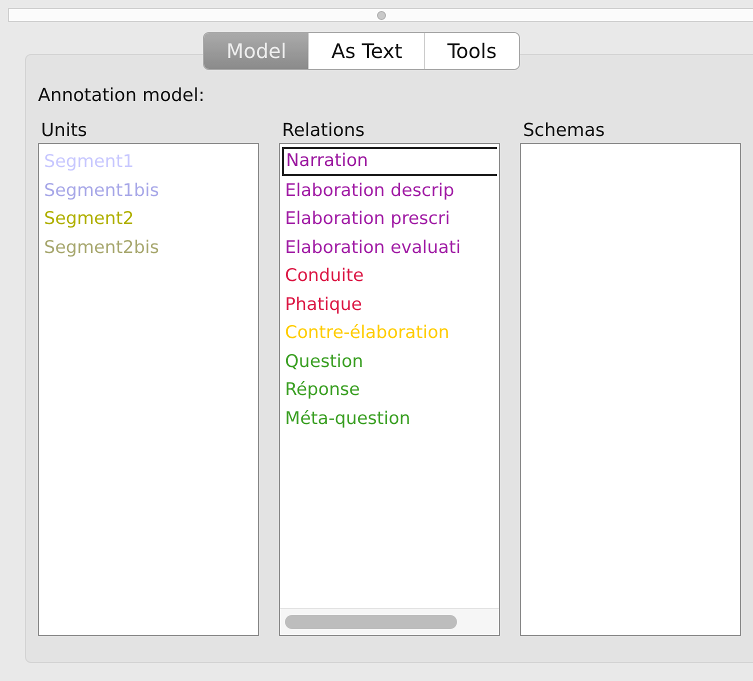 Image resolution: width=753 pixels, height=681 pixels. I want to click on tab: Tools, so click(471, 51).